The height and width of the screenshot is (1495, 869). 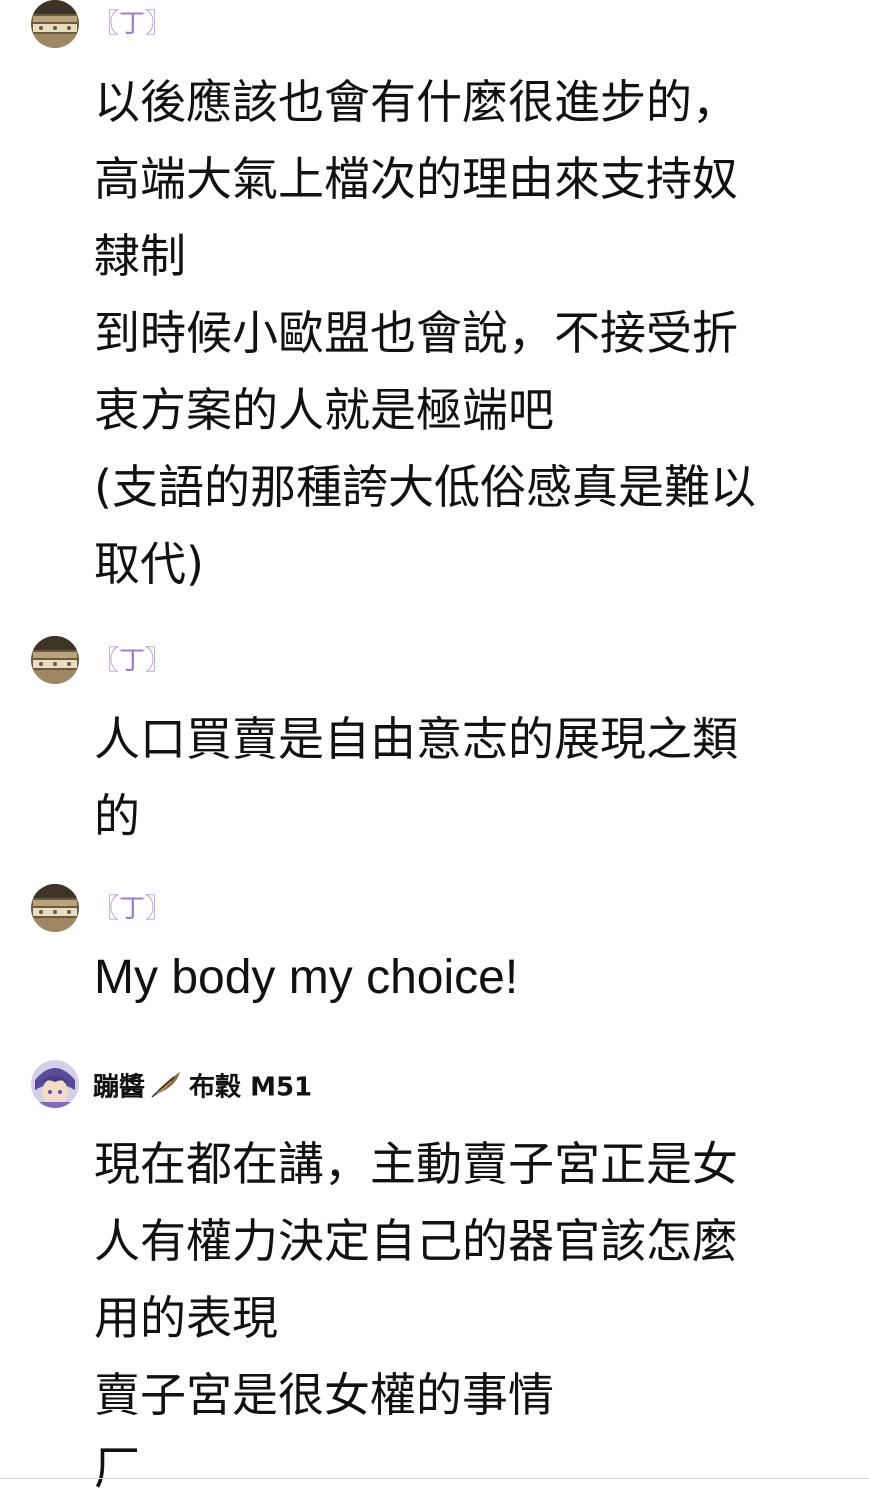 I want to click on message-line: My body my choice!, so click(x=306, y=977).